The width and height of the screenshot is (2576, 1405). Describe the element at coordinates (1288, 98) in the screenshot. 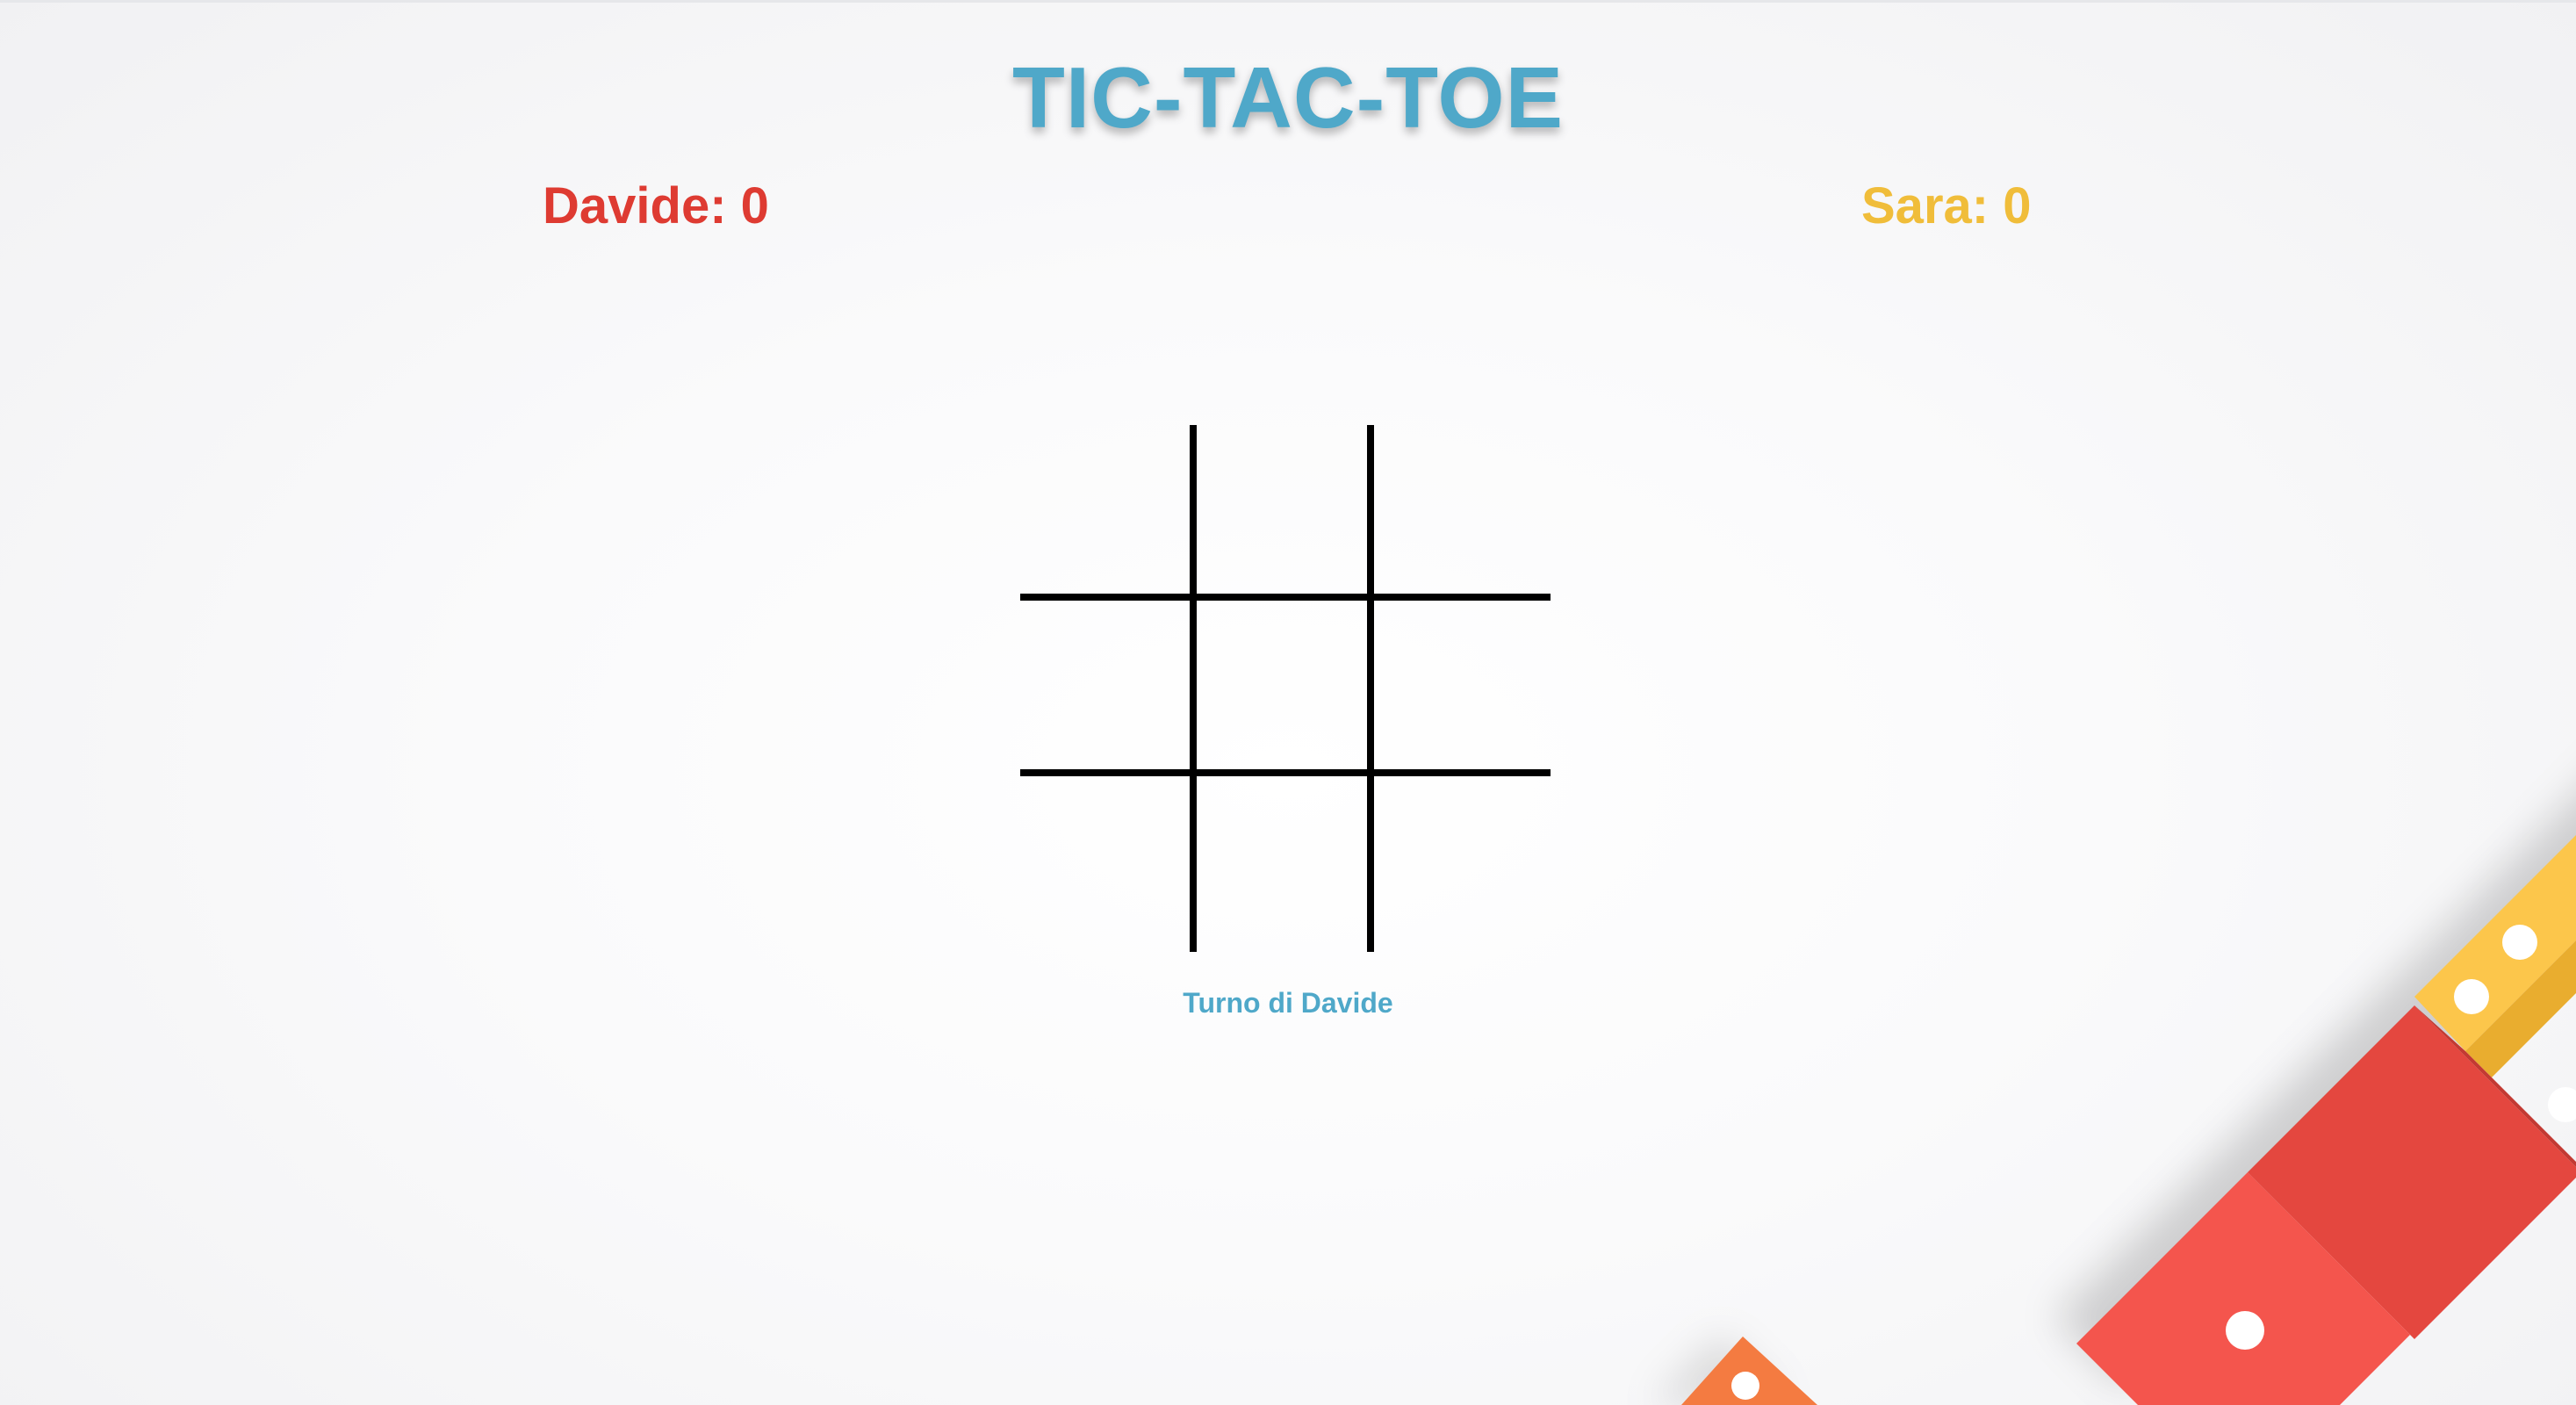

I see `game-title: TIC-TAC-TOE` at that location.